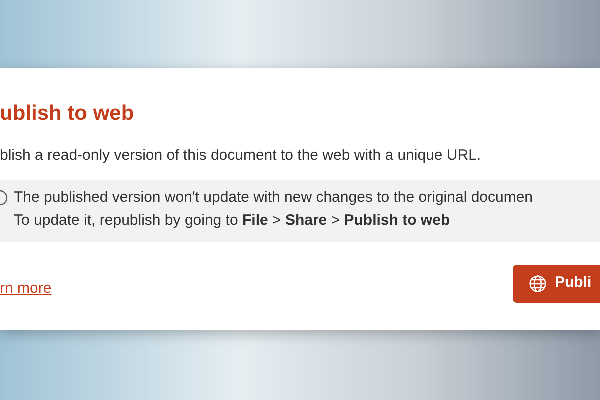 This screenshot has width=600, height=400. I want to click on globe-icon, so click(538, 283).